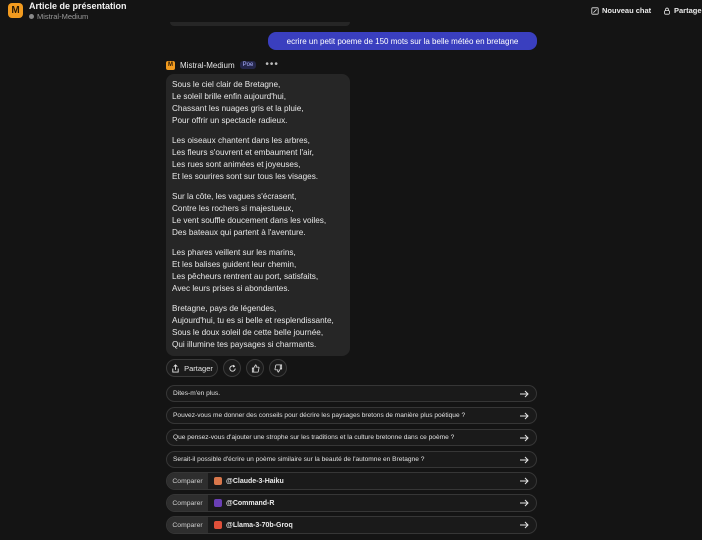  What do you see at coordinates (259, 525) in the screenshot?
I see `compare-bot-name: @Llama-3-70b-Groq` at bounding box center [259, 525].